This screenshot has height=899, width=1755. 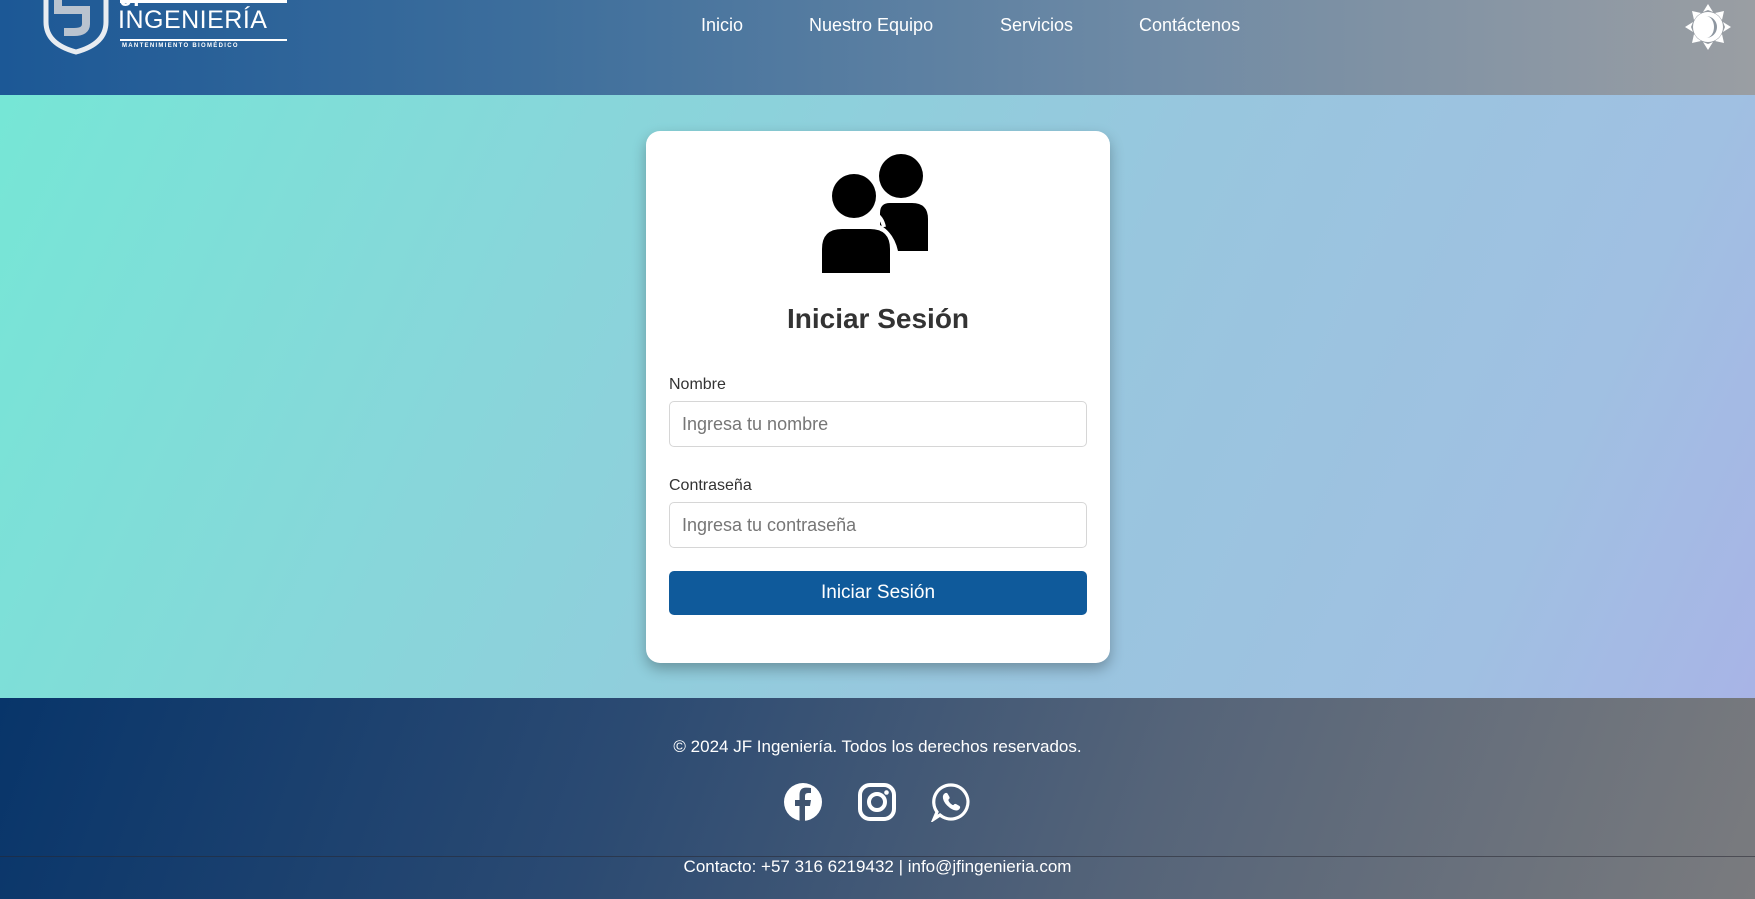 I want to click on instagram-icon, so click(x=877, y=802).